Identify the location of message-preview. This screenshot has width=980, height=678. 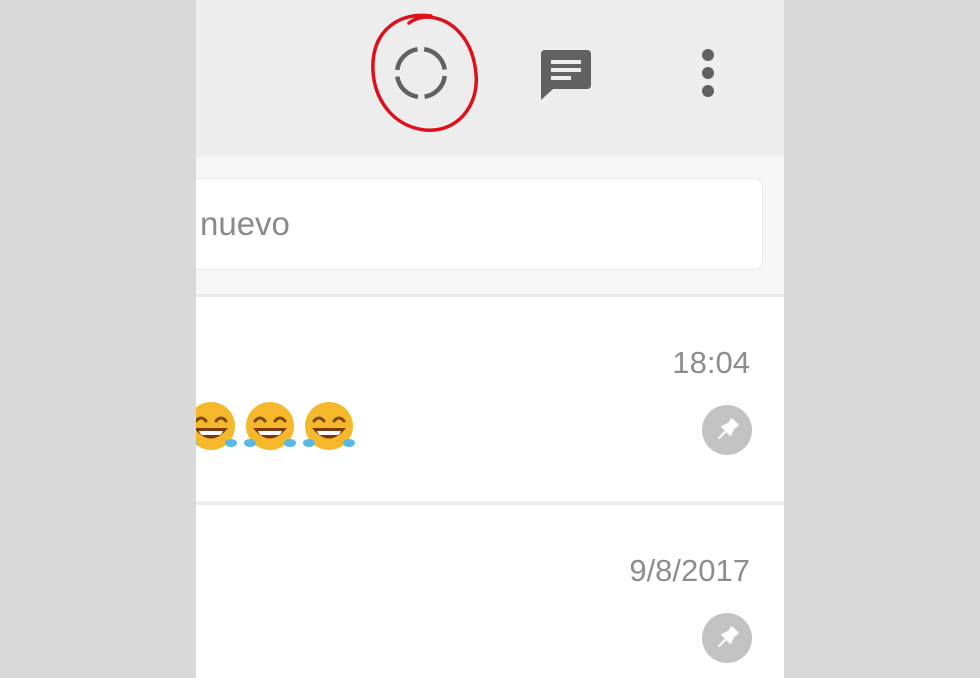
(277, 430).